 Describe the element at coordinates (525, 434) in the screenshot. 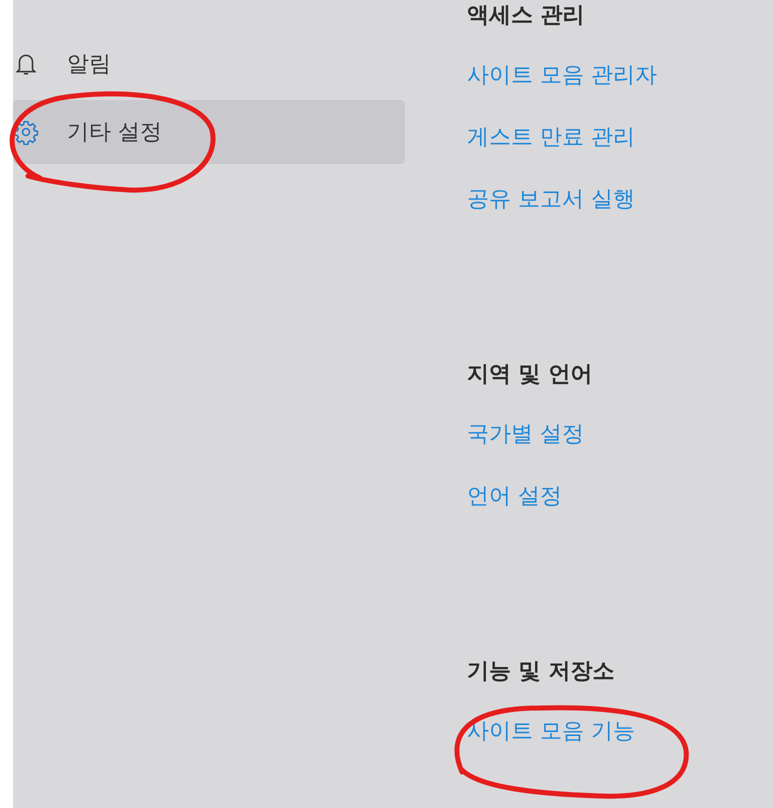

I see `settings-link: 국가별 설정` at that location.